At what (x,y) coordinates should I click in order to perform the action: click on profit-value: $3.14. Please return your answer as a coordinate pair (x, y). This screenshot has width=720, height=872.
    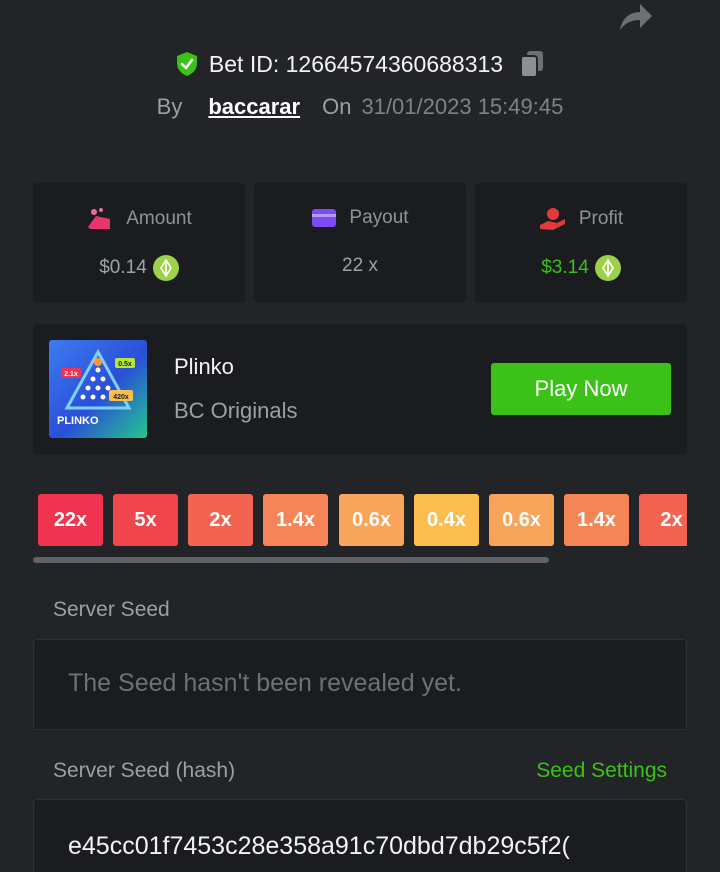
    Looking at the image, I should click on (565, 267).